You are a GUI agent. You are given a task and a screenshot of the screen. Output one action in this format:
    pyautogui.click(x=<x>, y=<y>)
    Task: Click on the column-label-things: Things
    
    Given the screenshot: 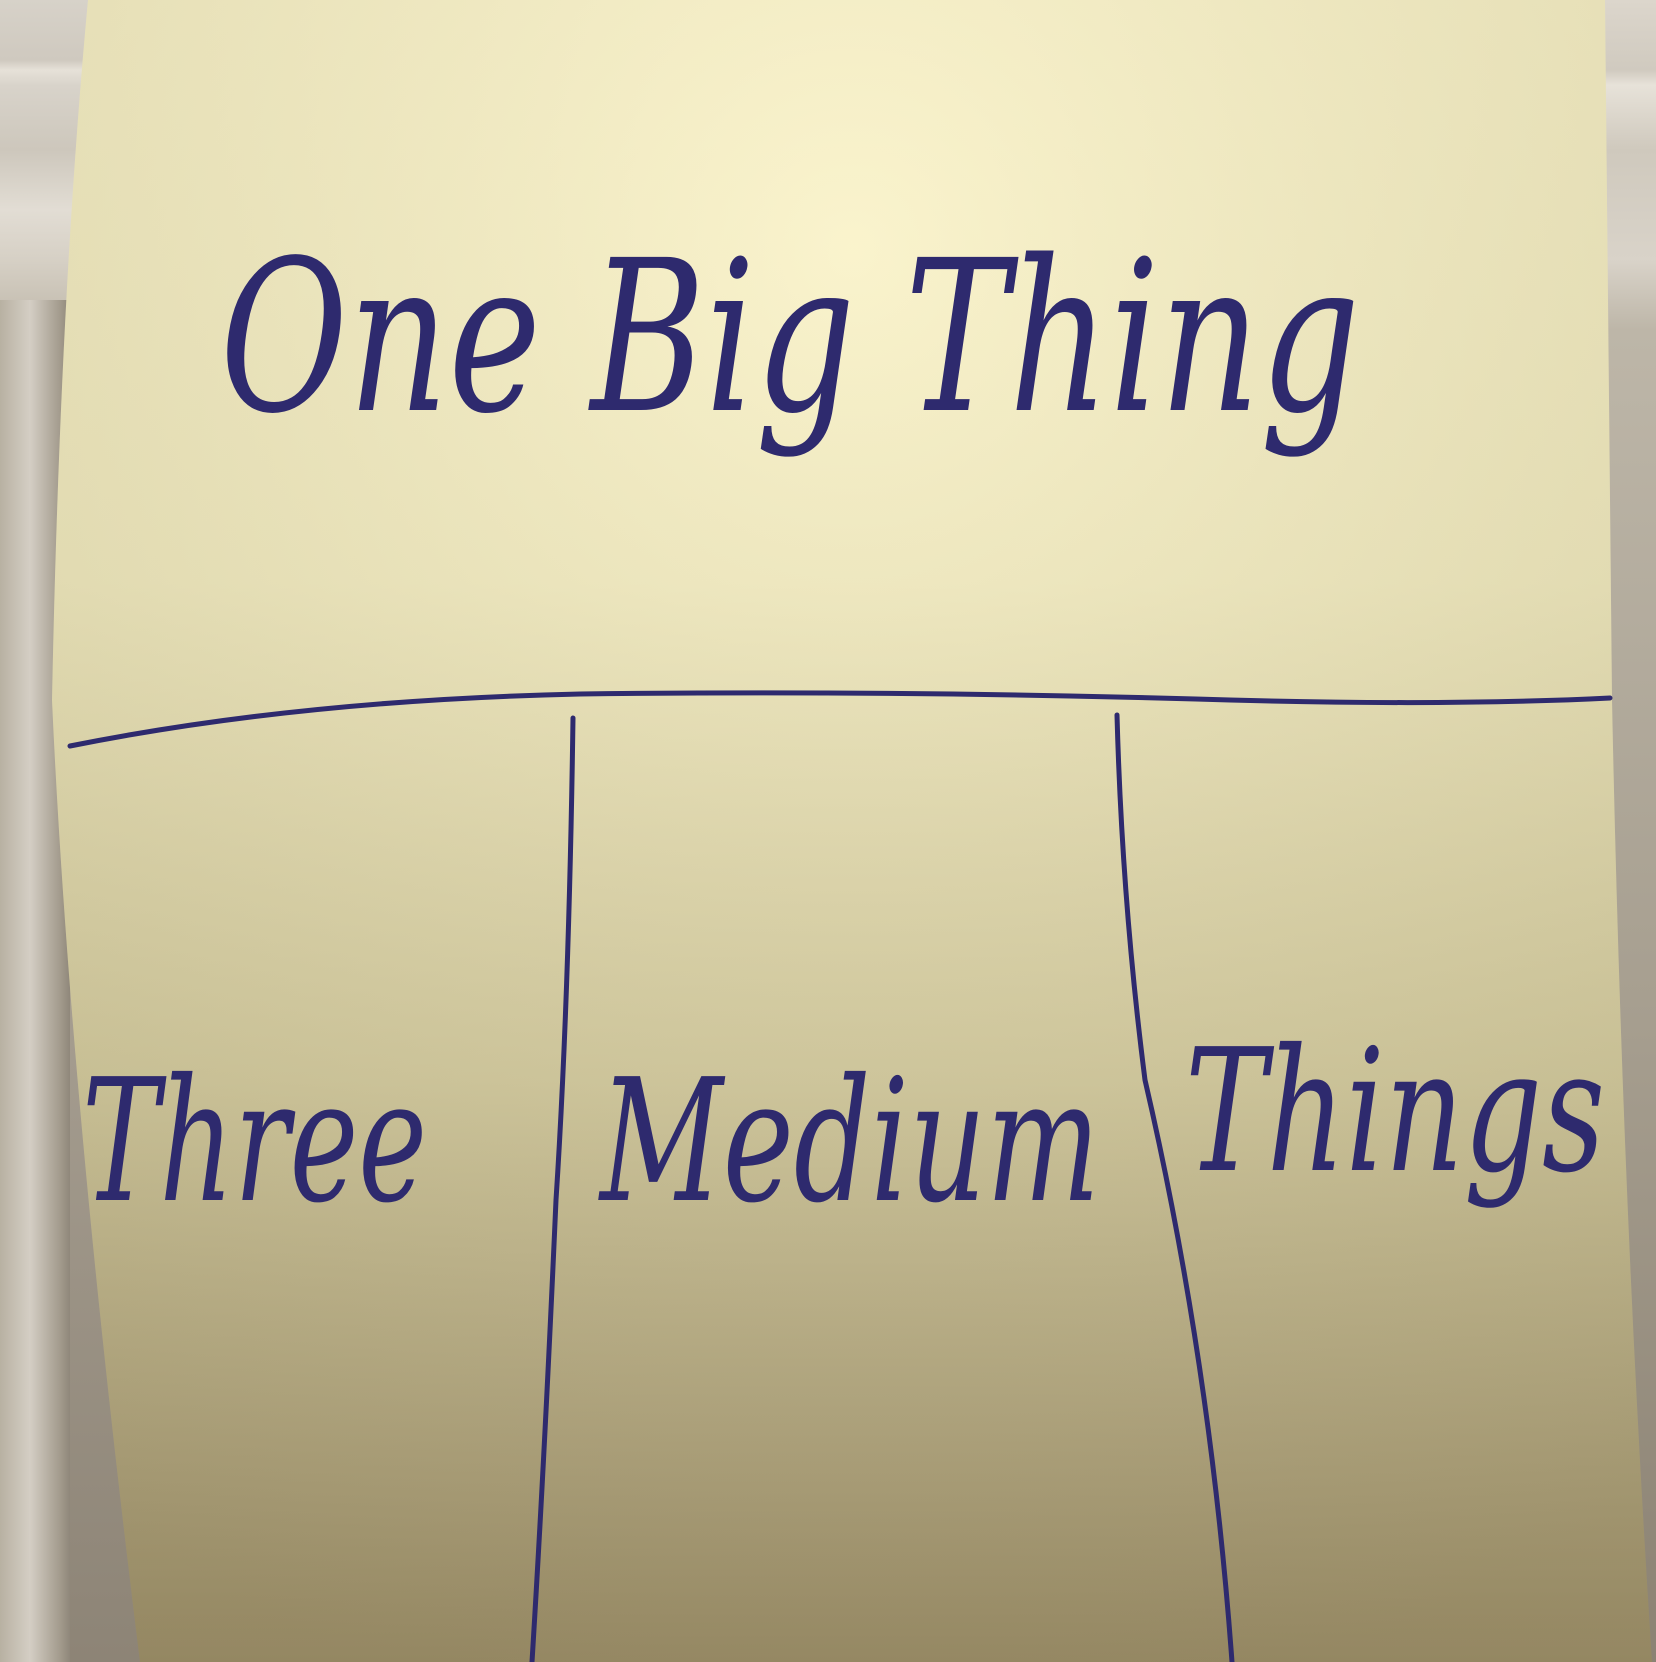 What is the action you would take?
    pyautogui.click(x=1395, y=1112)
    